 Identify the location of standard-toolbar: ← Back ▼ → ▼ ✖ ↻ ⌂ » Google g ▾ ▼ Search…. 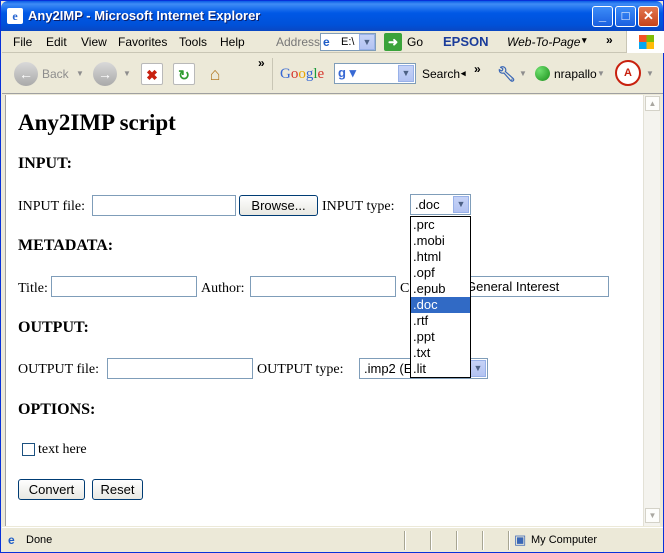
(332, 74).